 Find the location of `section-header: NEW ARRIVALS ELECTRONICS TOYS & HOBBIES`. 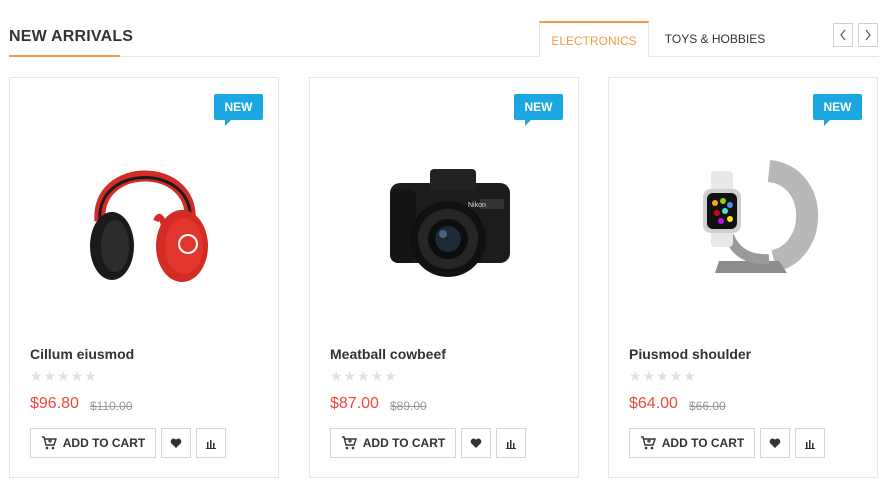

section-header: NEW ARRIVALS ELECTRONICS TOYS & HOBBIES is located at coordinates (444, 28).